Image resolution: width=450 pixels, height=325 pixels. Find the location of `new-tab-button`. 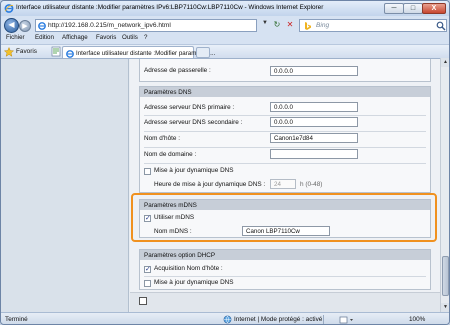

new-tab-button is located at coordinates (203, 52).